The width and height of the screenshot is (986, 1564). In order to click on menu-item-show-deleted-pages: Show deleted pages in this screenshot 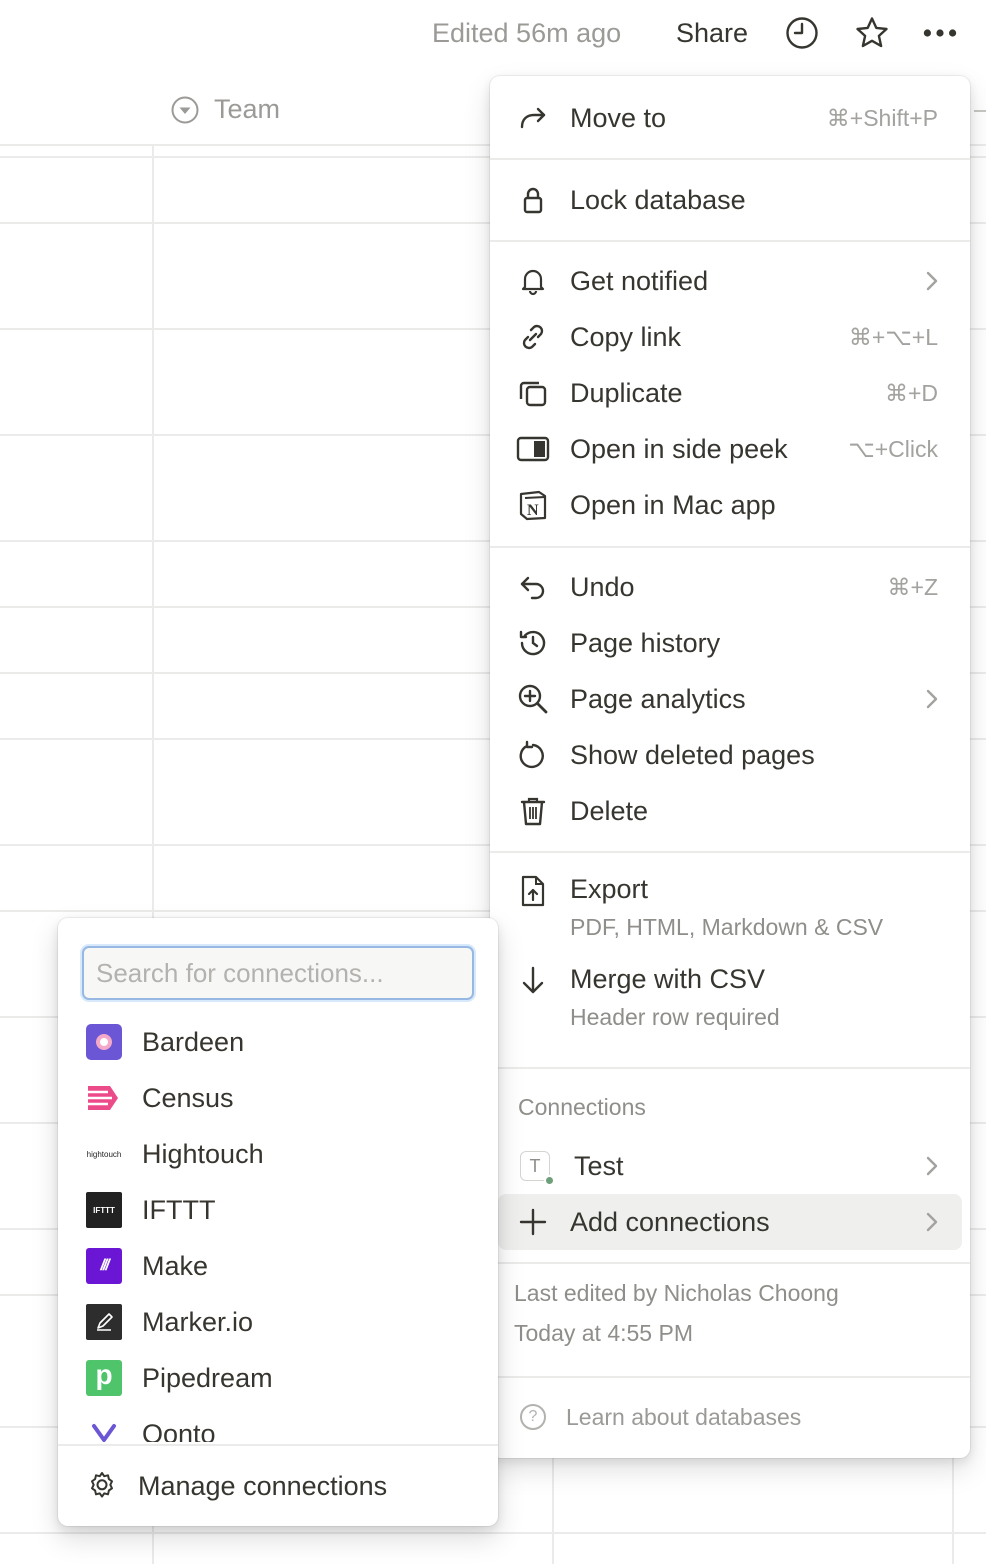, I will do `click(730, 755)`.